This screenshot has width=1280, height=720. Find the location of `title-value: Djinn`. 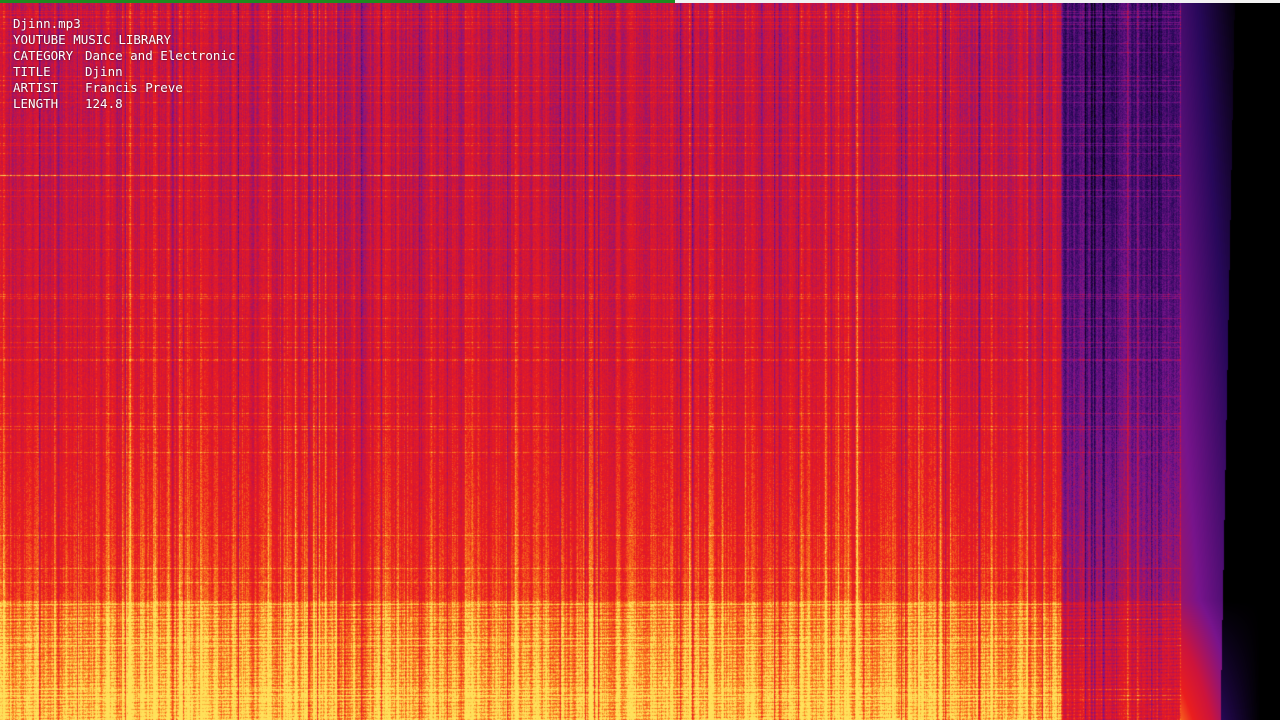

title-value: Djinn is located at coordinates (104, 71).